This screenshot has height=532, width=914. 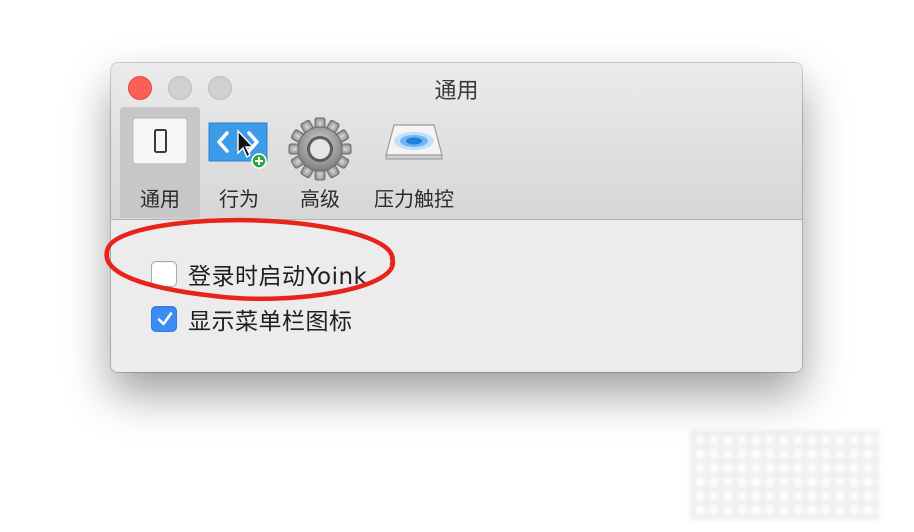 I want to click on show-menubar-icon-checkbox, so click(x=164, y=319).